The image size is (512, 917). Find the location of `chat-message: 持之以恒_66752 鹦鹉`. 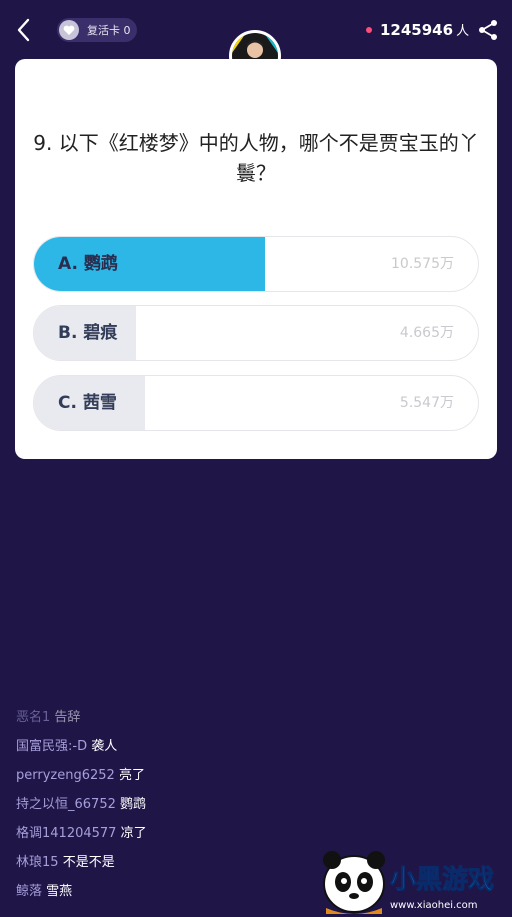

chat-message: 持之以恒_66752 鹦鹉 is located at coordinates (181, 804).